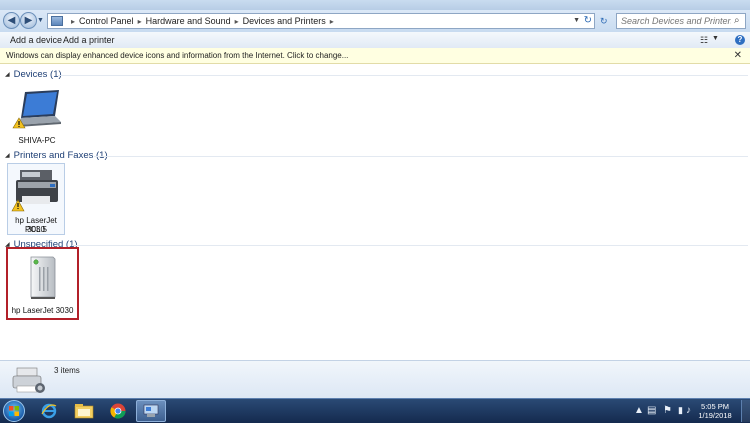 Image resolution: width=750 pixels, height=424 pixels. What do you see at coordinates (715, 406) in the screenshot?
I see `clock-time: 5:05 PM` at bounding box center [715, 406].